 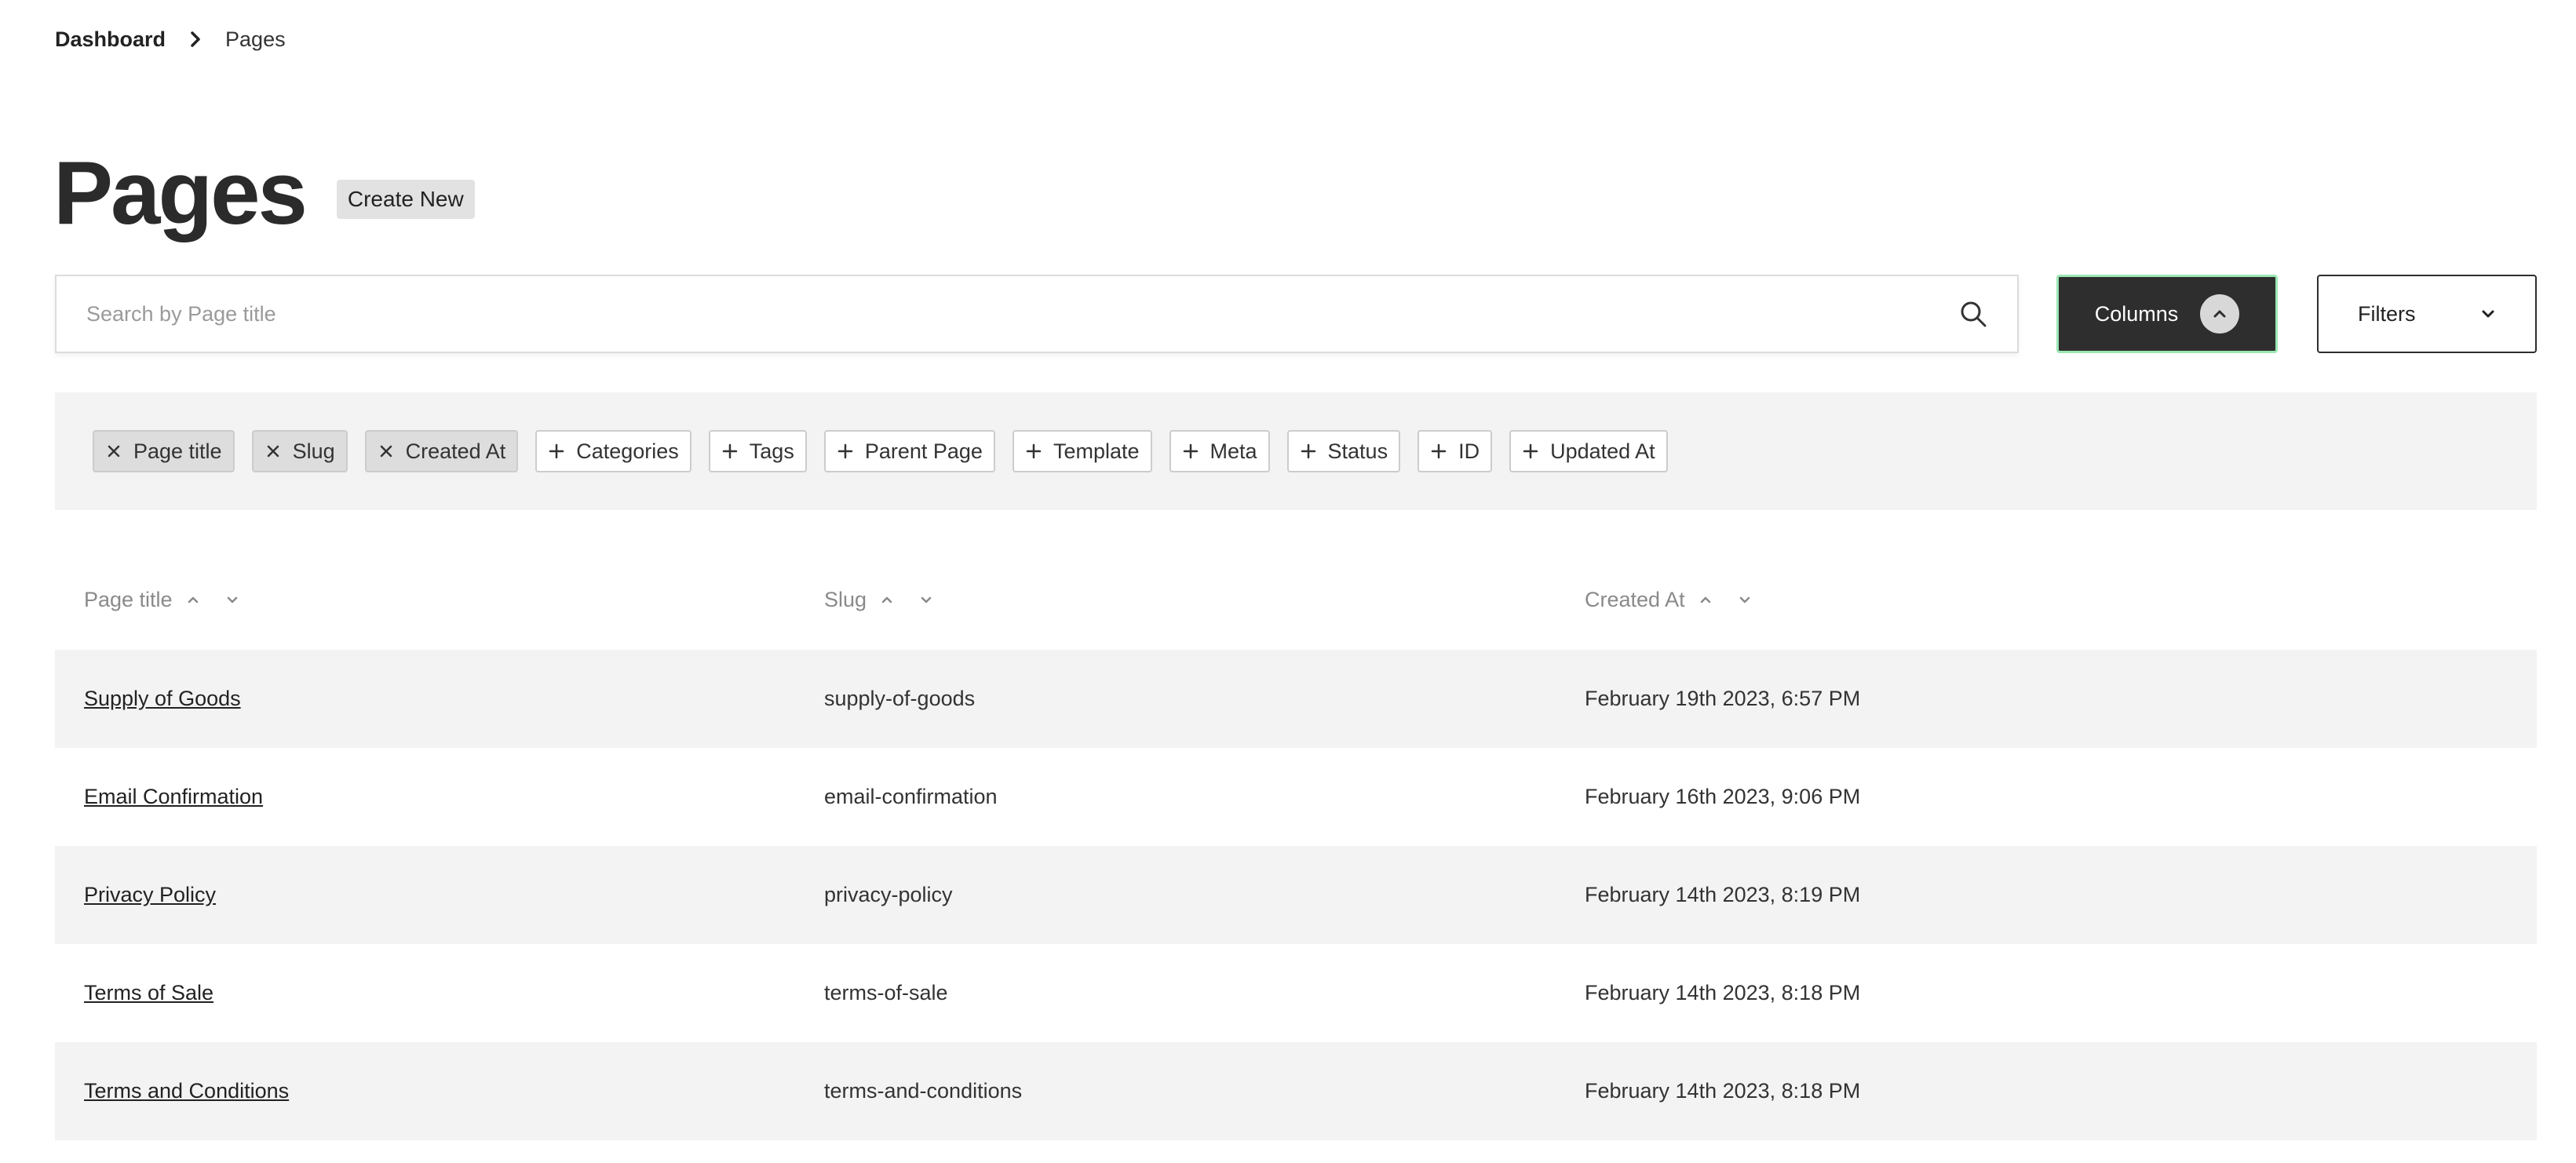 I want to click on filters-button: Filters, so click(x=2427, y=314).